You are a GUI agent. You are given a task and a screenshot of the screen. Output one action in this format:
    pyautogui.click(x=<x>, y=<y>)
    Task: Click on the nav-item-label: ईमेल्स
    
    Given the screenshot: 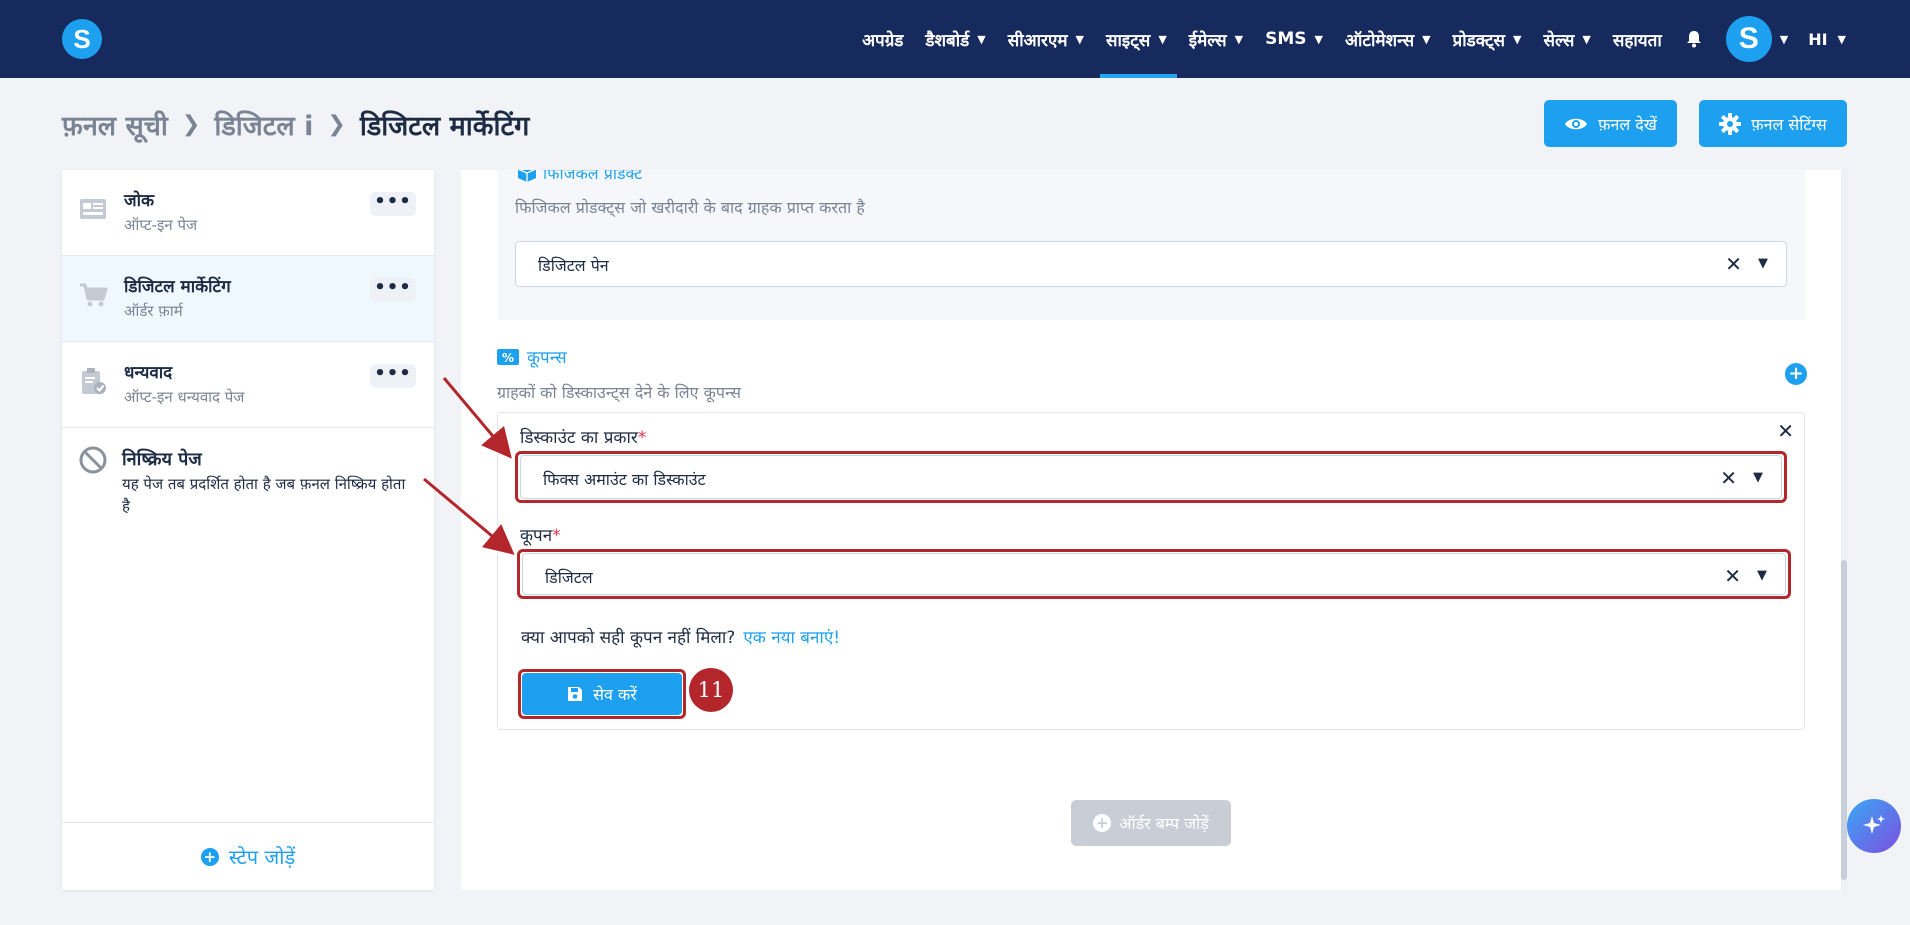 What is the action you would take?
    pyautogui.click(x=1207, y=40)
    